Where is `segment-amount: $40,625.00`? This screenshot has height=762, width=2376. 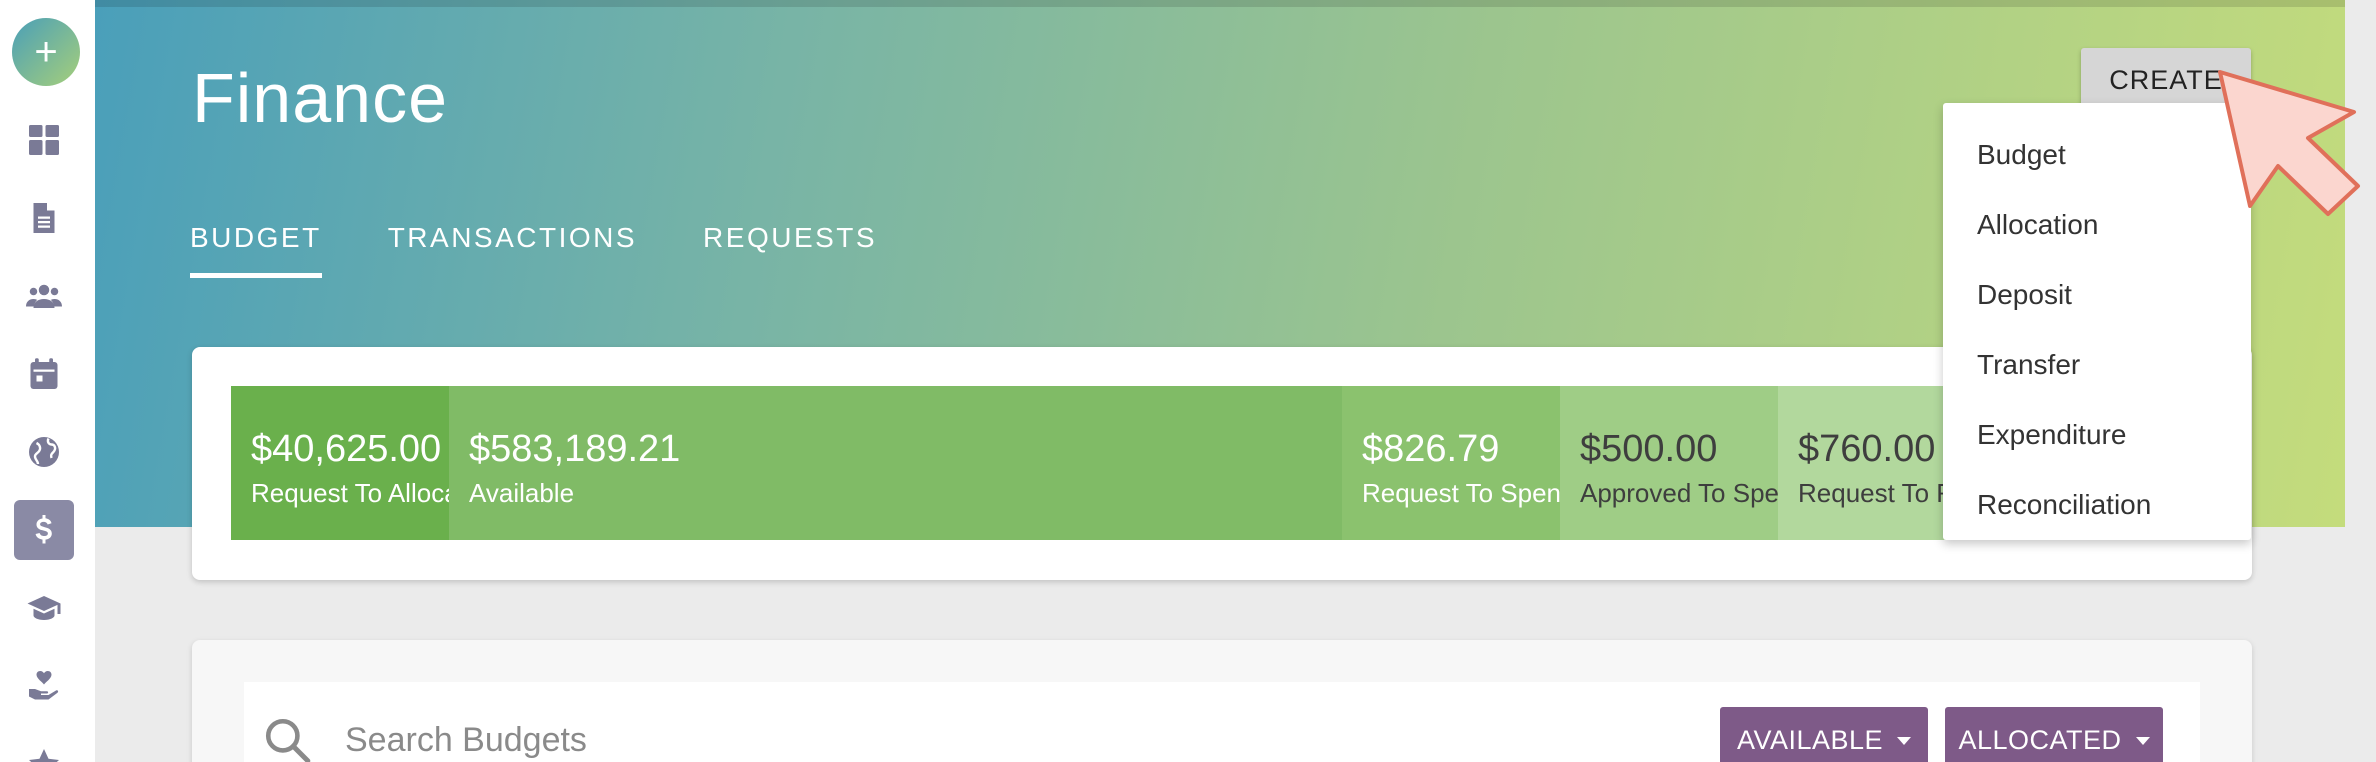 segment-amount: $40,625.00 is located at coordinates (346, 449).